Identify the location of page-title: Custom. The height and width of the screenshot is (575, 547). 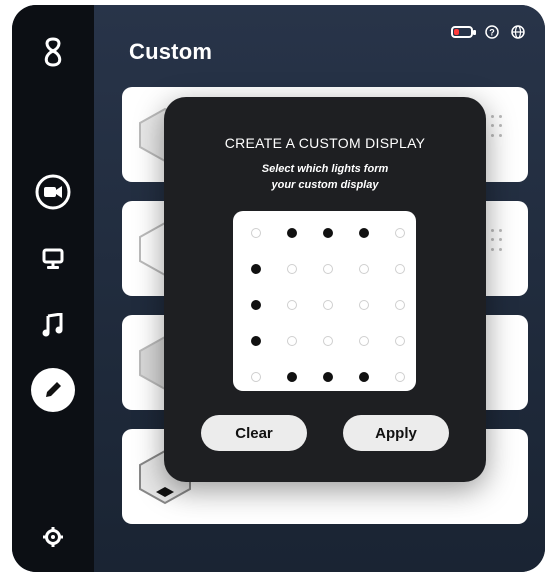
(171, 51).